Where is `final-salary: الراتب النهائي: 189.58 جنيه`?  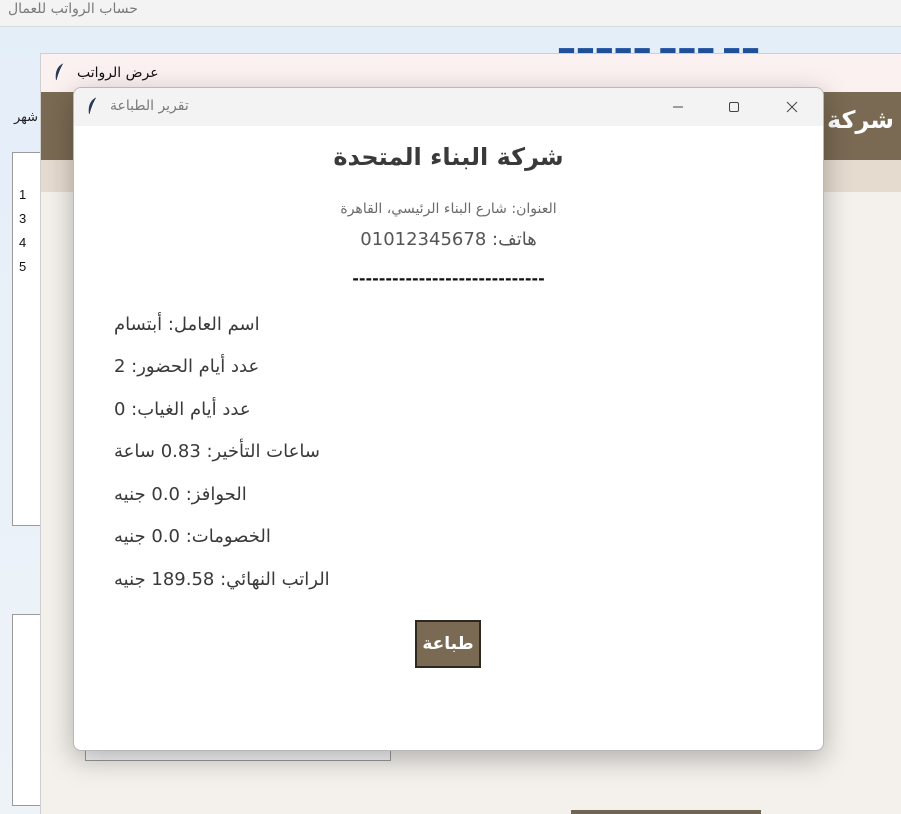 final-salary: الراتب النهائي: 189.58 جنيه is located at coordinates (222, 579).